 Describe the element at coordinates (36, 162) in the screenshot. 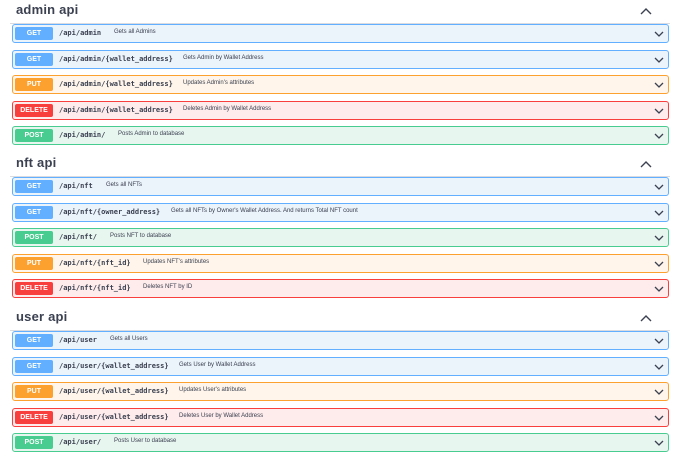

I see `section-title: nft api` at that location.